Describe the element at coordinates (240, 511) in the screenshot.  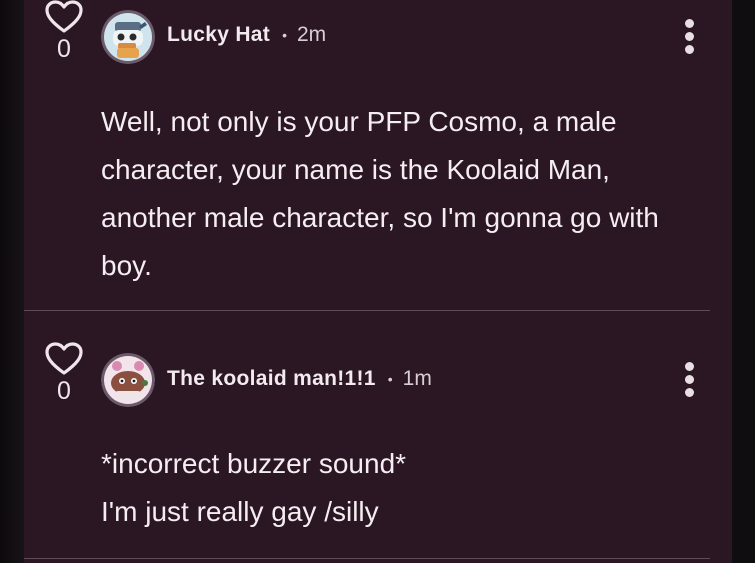
I see `comment-text-line: I'm just really gay /silly` at that location.